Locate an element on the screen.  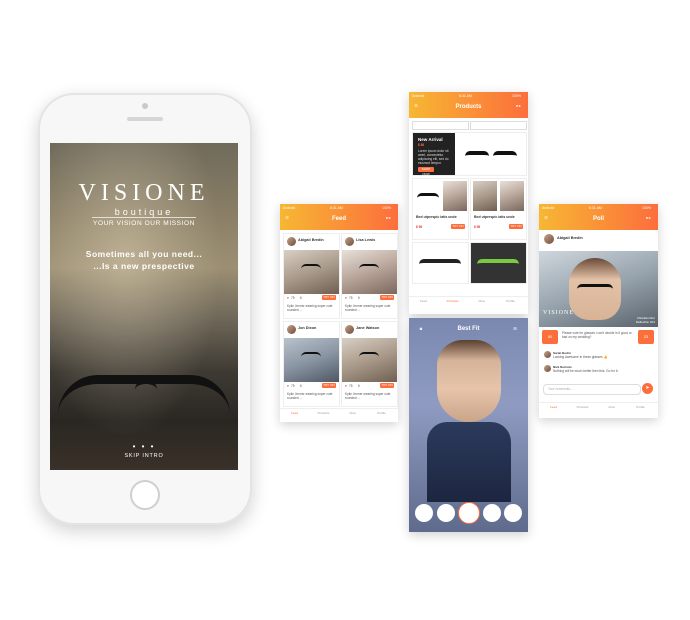
status-time: 6:31 AM is located at coordinates (336, 208).